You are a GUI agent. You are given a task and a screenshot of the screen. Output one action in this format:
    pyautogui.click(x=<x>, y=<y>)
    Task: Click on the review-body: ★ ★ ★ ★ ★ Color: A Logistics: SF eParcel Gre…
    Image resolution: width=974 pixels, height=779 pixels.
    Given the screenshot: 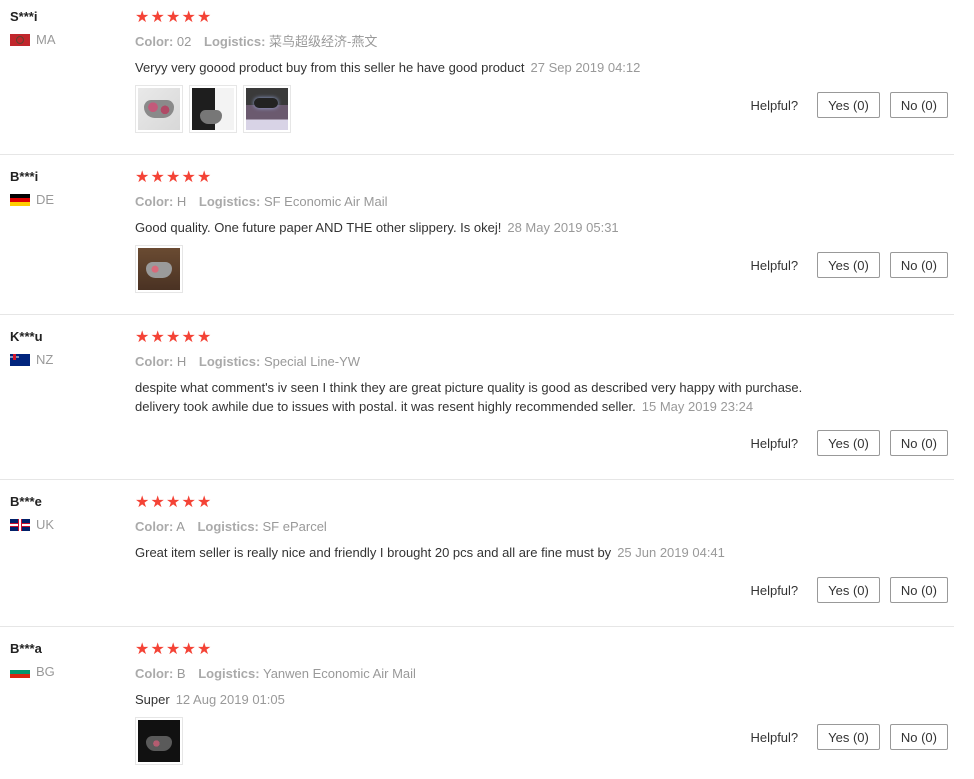 What is the action you would take?
    pyautogui.click(x=542, y=527)
    